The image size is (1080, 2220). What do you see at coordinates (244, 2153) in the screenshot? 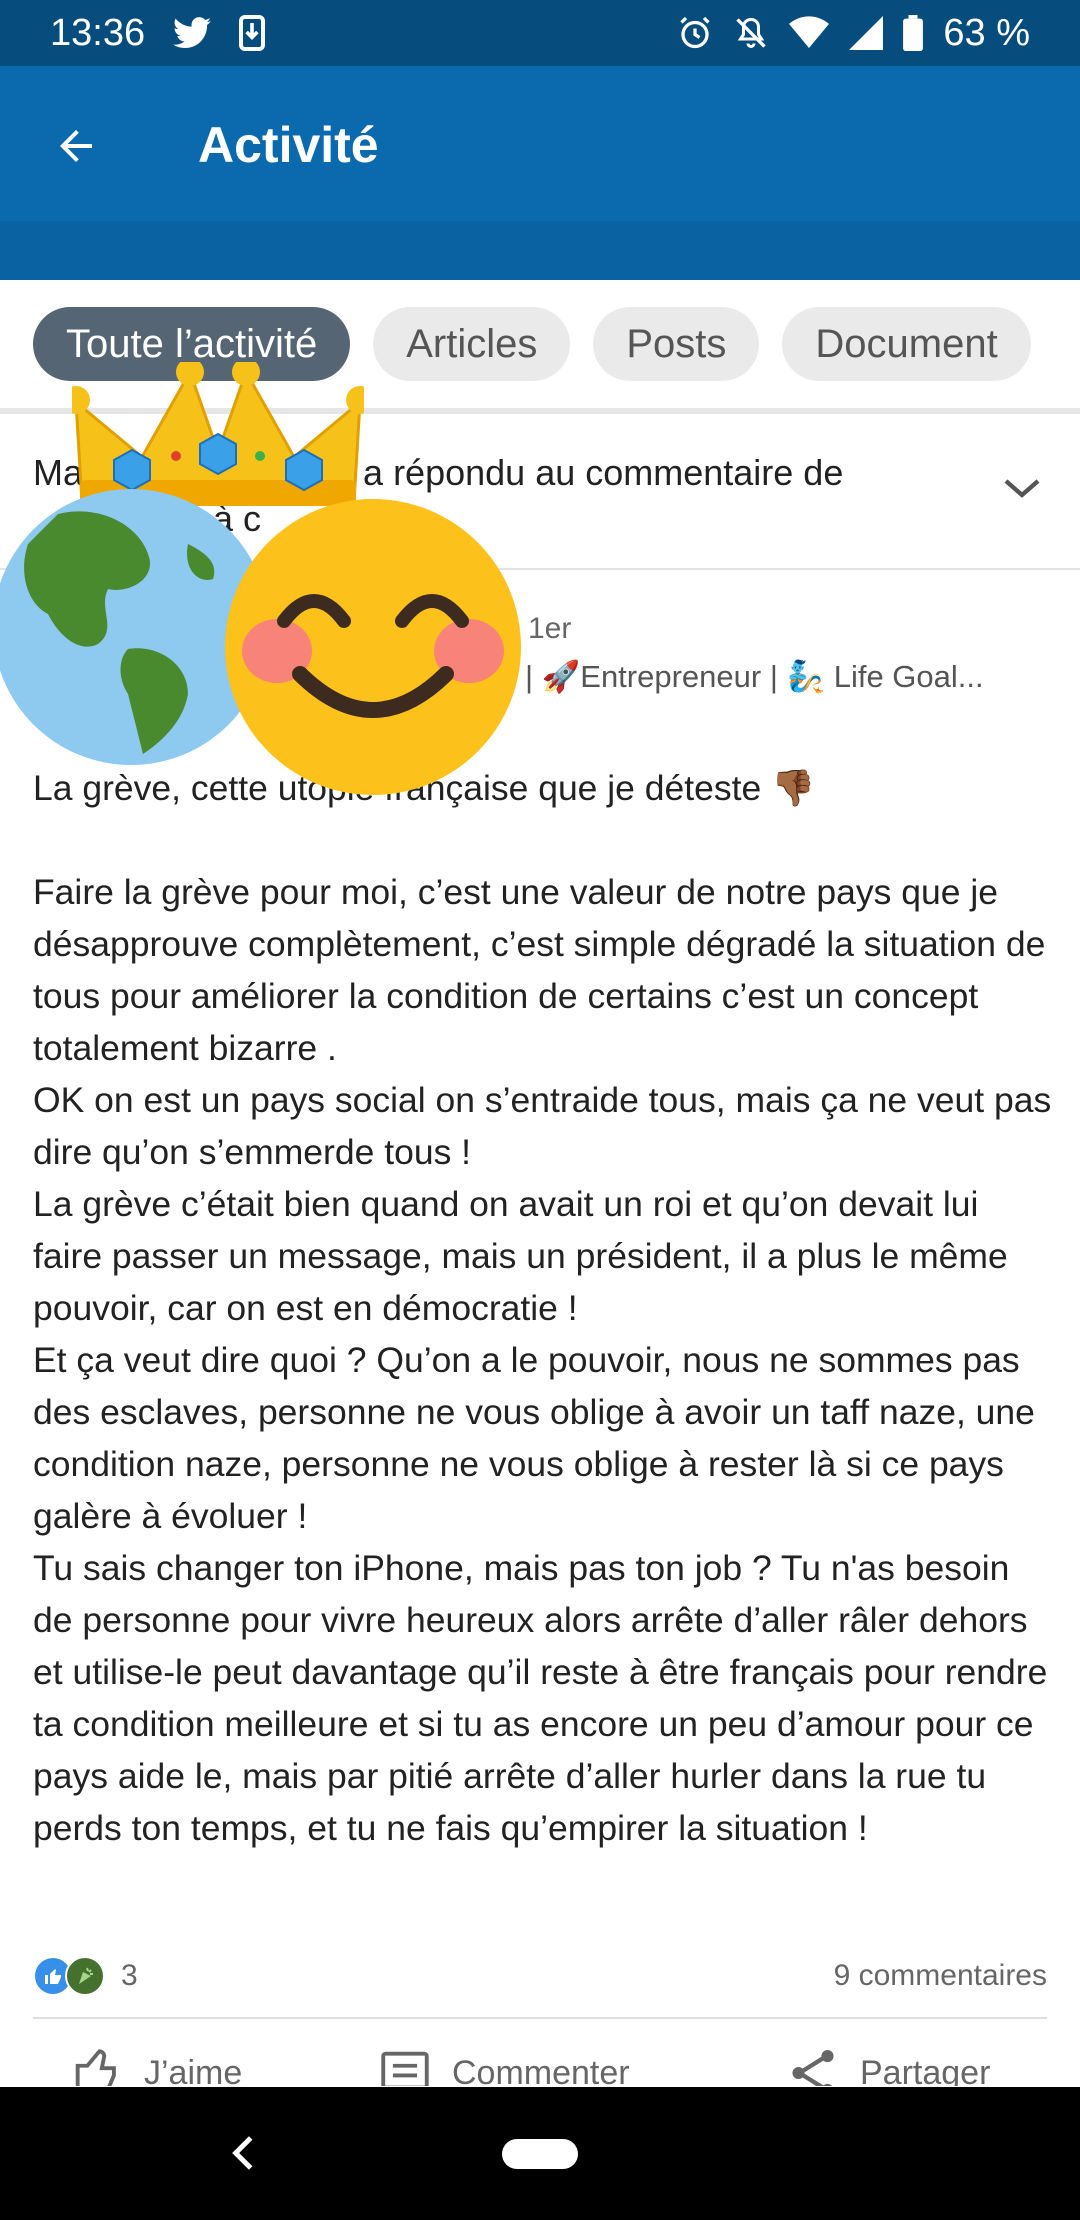
I see `nav-back-icon` at bounding box center [244, 2153].